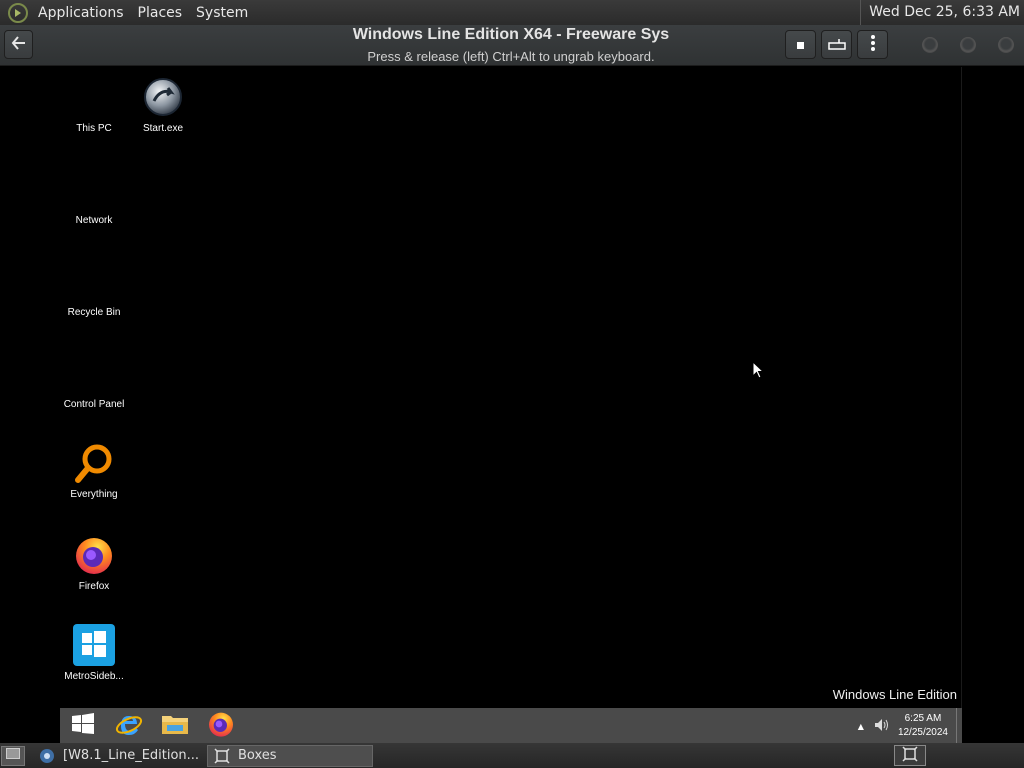 The image size is (1024, 768). Describe the element at coordinates (1006, 45) in the screenshot. I see `close-window-button` at that location.